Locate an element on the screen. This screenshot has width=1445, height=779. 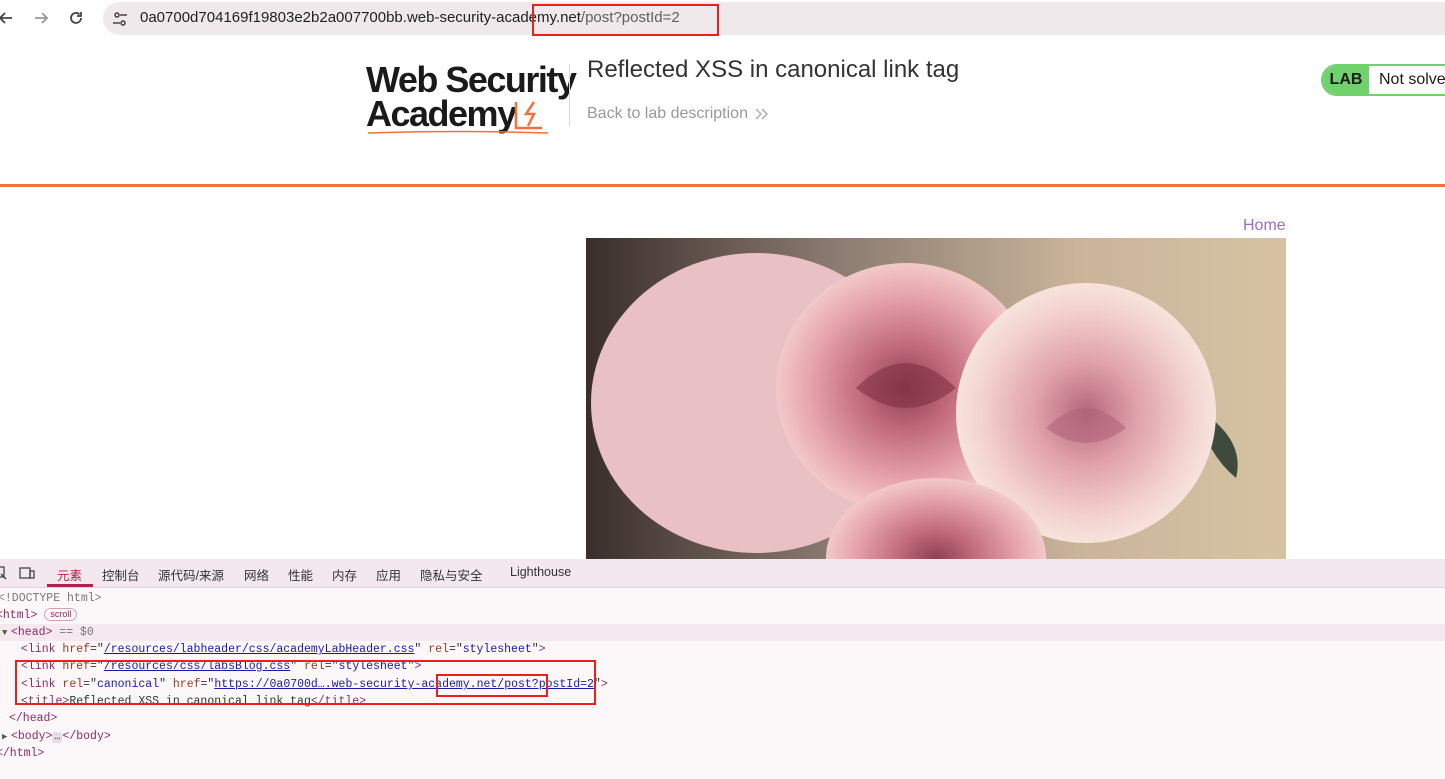
dom-line-html-close: </html> is located at coordinates (22, 753).